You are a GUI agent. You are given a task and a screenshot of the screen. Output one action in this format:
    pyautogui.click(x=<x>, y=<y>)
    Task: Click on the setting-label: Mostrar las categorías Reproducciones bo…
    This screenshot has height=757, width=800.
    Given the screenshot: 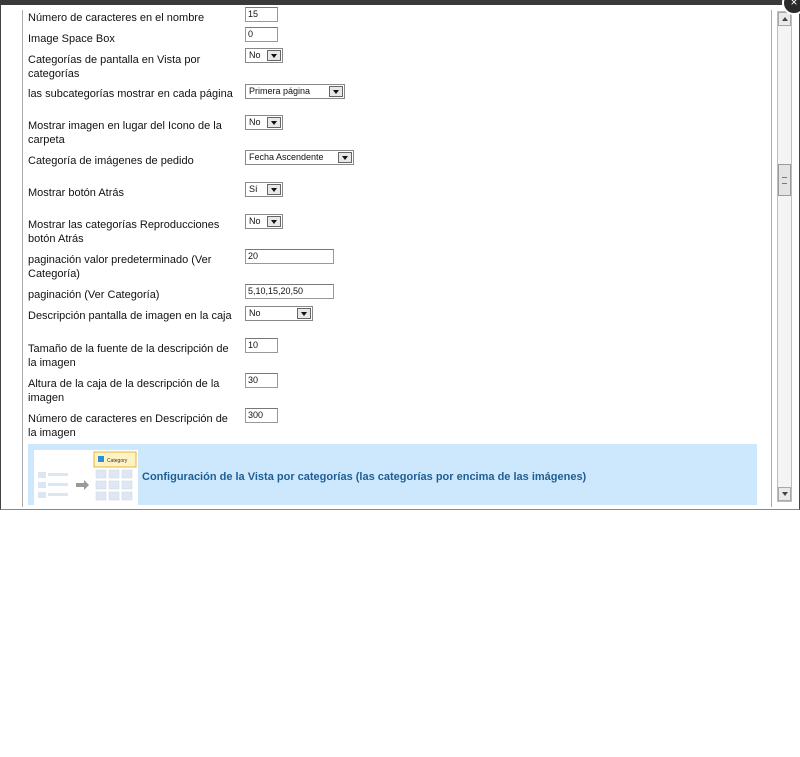 What is the action you would take?
    pyautogui.click(x=124, y=232)
    